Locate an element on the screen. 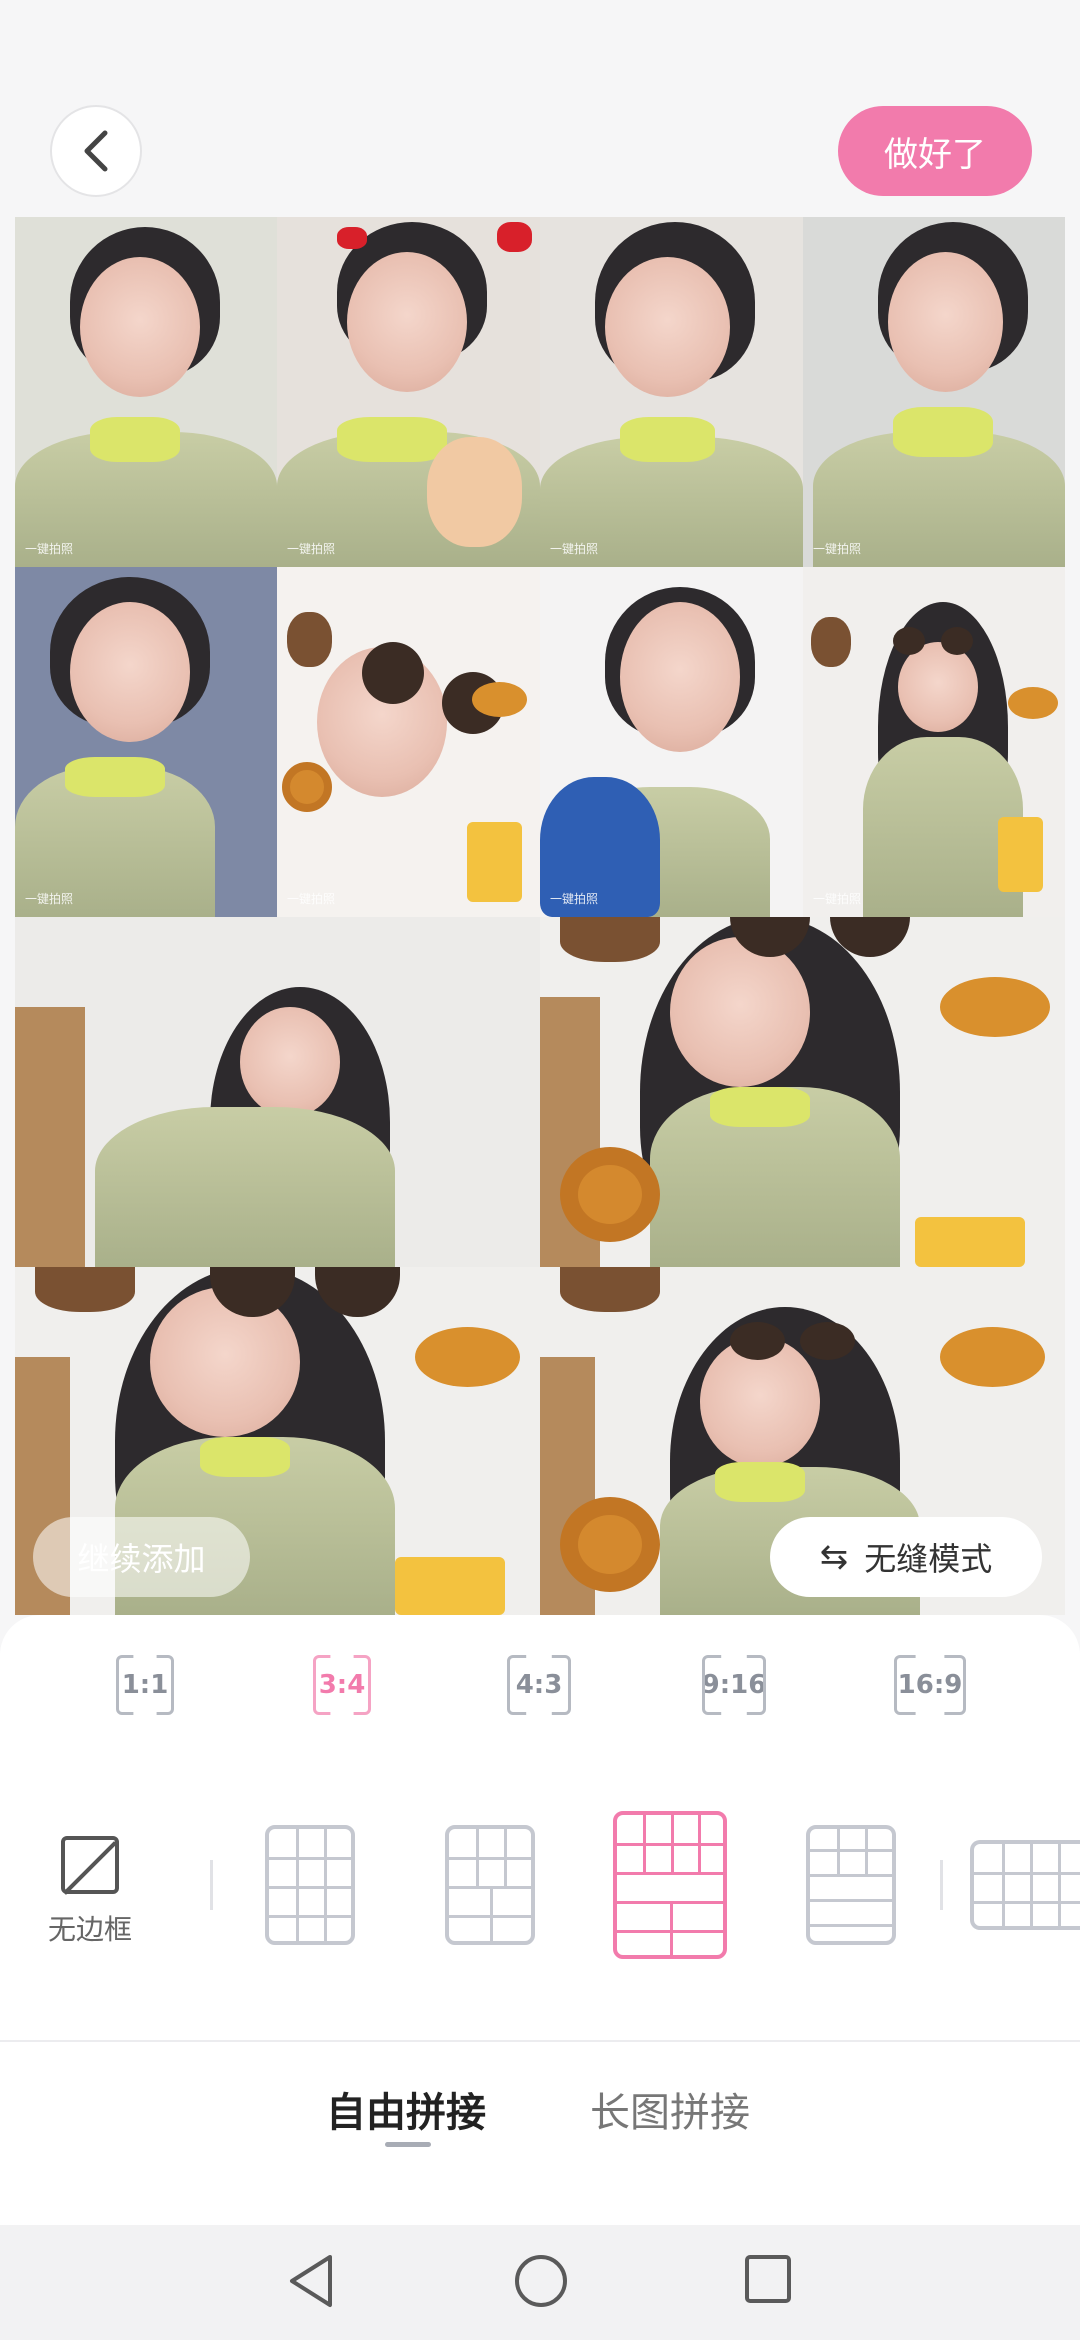  tab-free-collage: 自由拼接 is located at coordinates (406, 2109).